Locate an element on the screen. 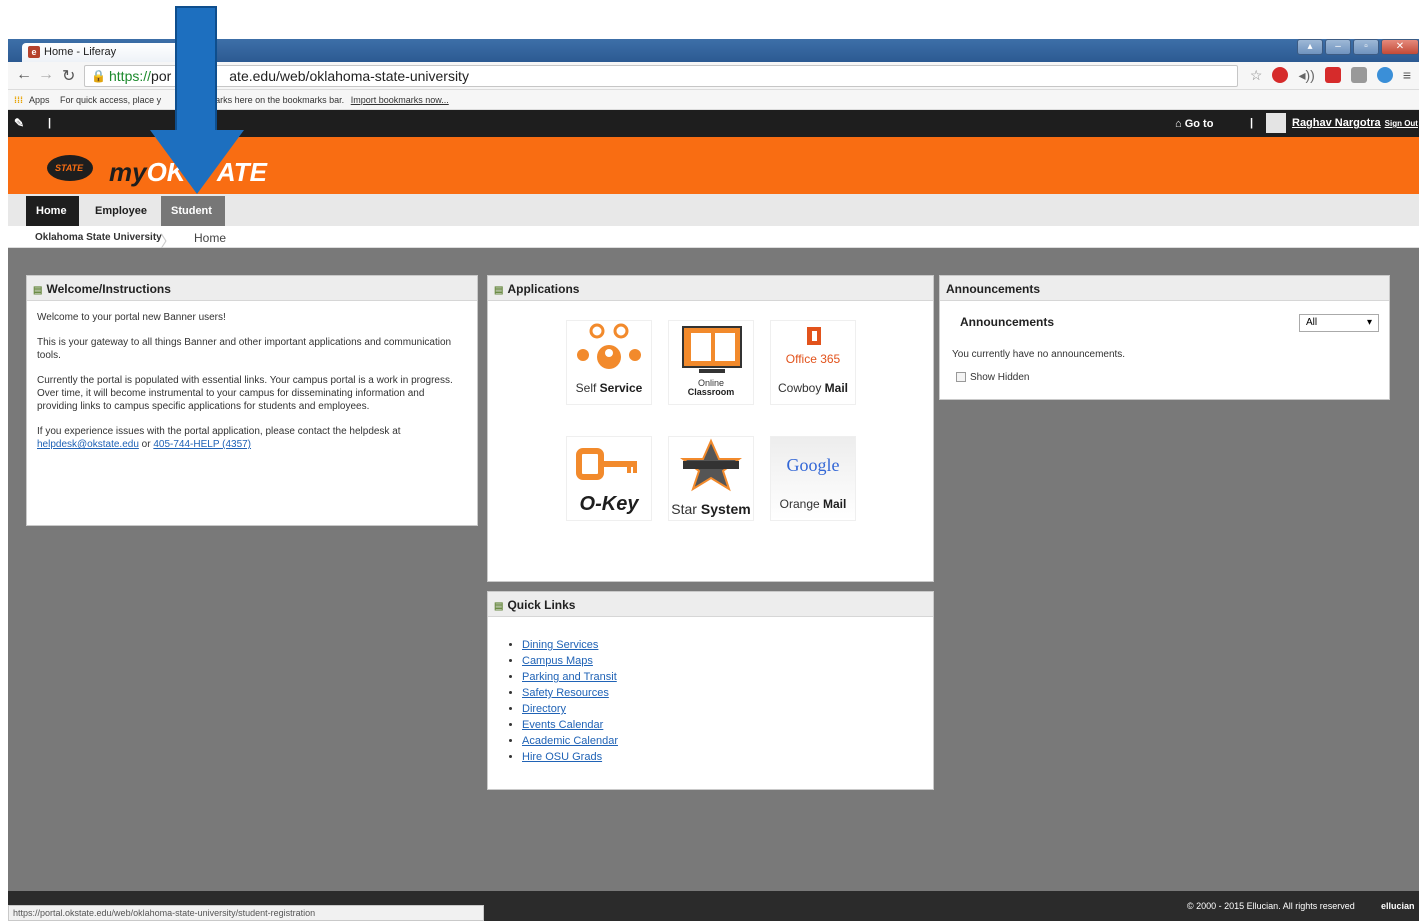 This screenshot has width=1419, height=921. google-logo: Google is located at coordinates (813, 465).